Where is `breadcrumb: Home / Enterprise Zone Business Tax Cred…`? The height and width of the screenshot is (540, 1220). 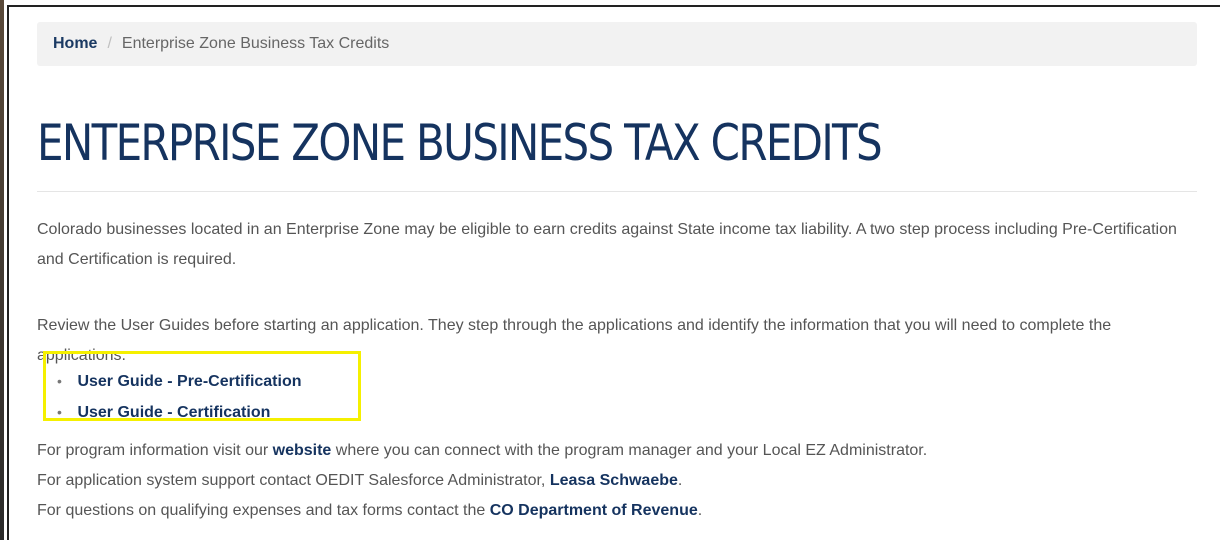 breadcrumb: Home / Enterprise Zone Business Tax Cred… is located at coordinates (617, 44).